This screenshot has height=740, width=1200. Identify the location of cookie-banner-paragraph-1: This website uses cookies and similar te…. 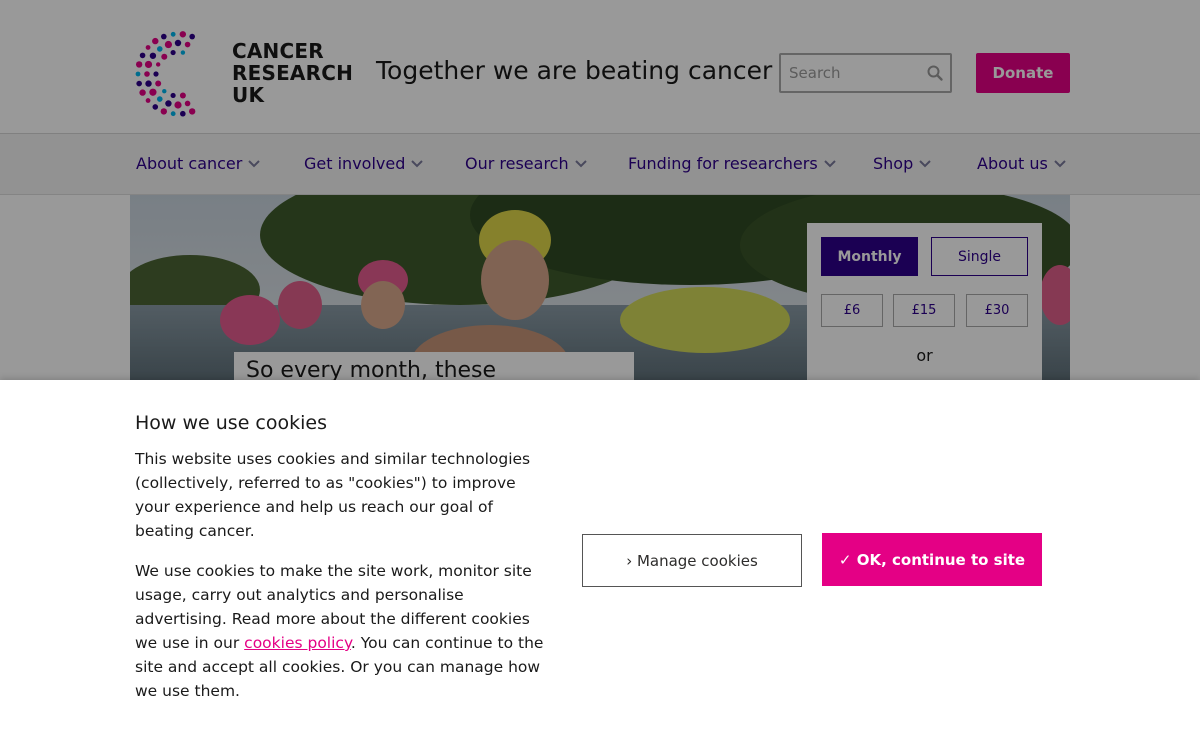
(333, 495).